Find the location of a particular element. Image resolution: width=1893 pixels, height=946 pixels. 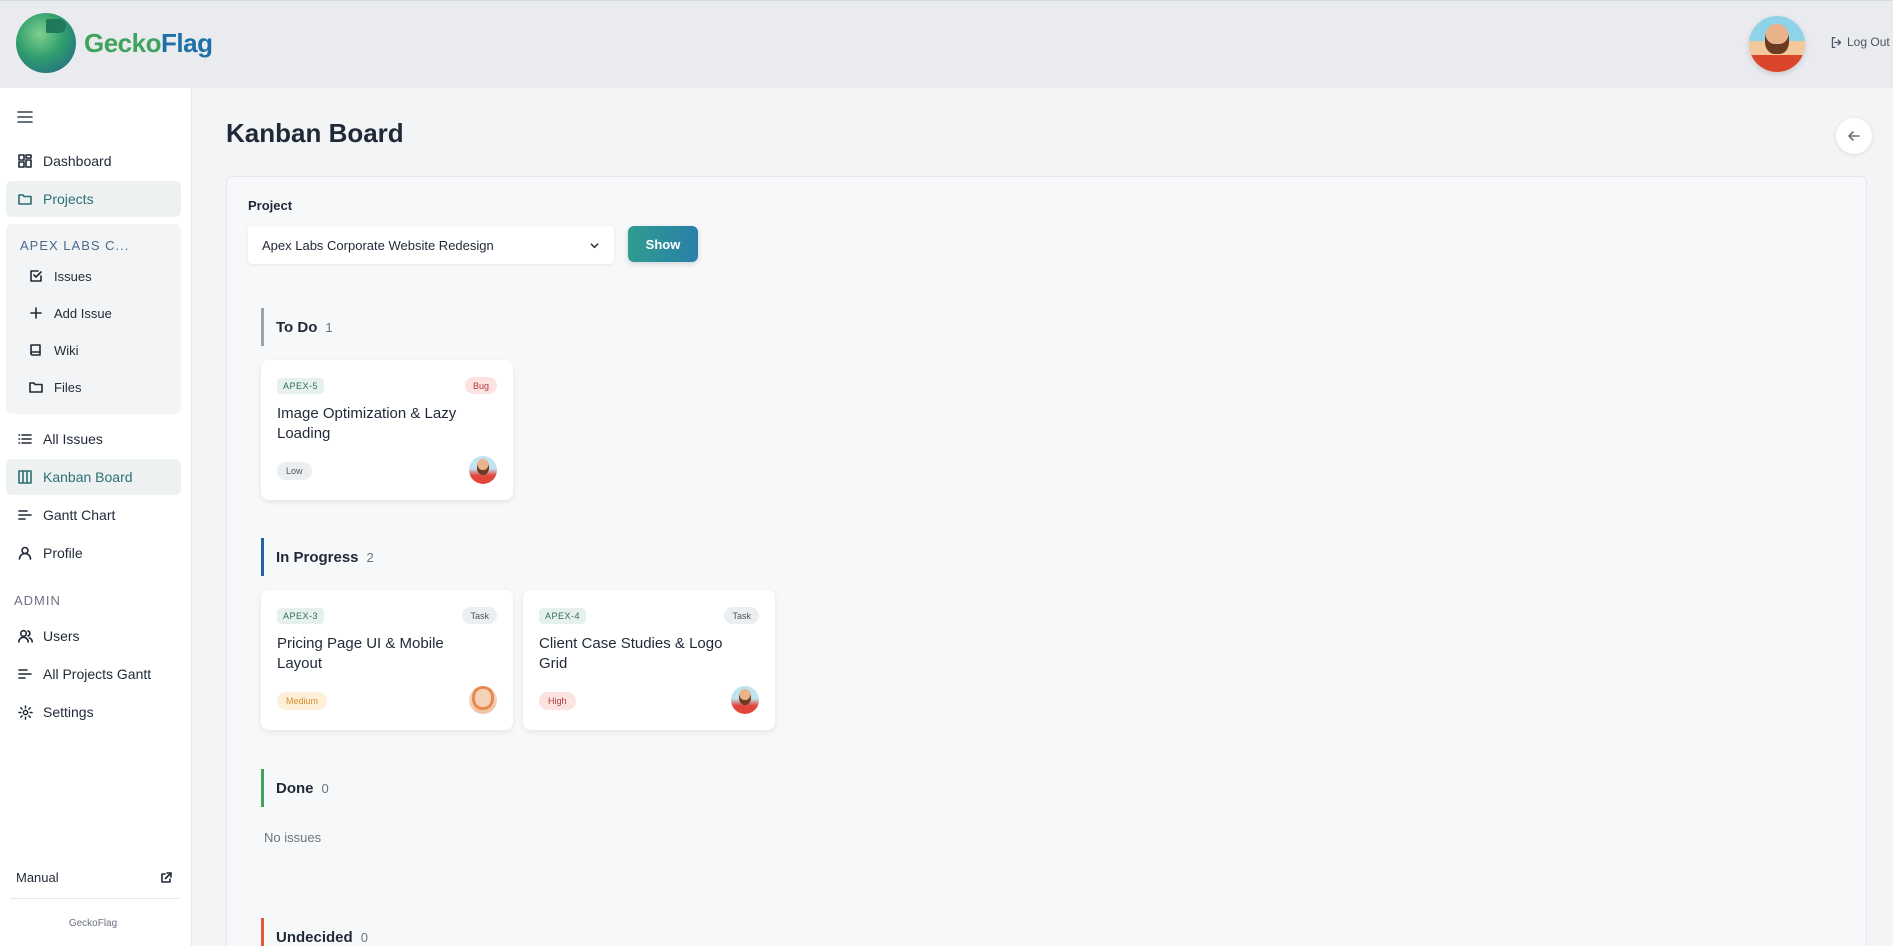

issue-key-badge: APEX-3 is located at coordinates (301, 616).